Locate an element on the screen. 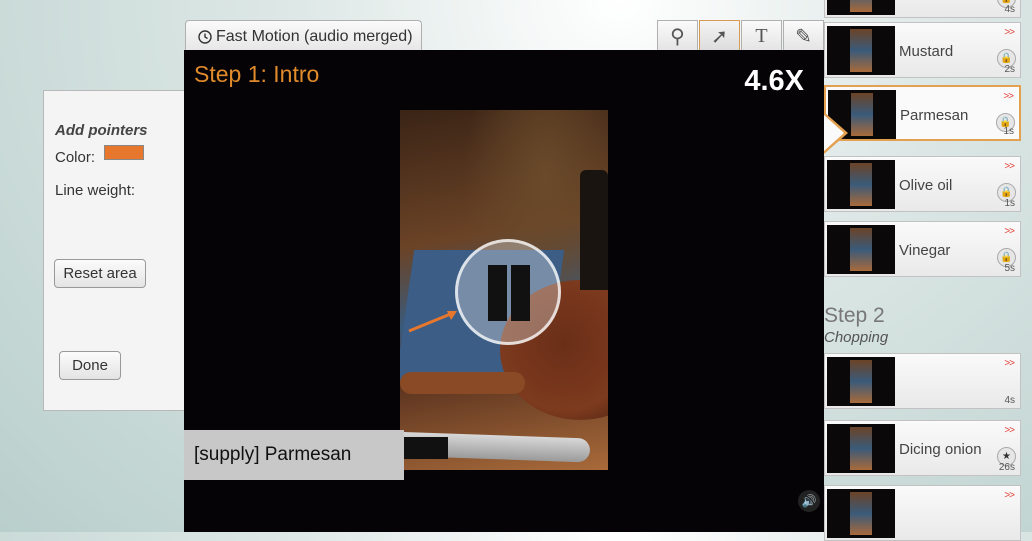  done-button: Done is located at coordinates (90, 365).